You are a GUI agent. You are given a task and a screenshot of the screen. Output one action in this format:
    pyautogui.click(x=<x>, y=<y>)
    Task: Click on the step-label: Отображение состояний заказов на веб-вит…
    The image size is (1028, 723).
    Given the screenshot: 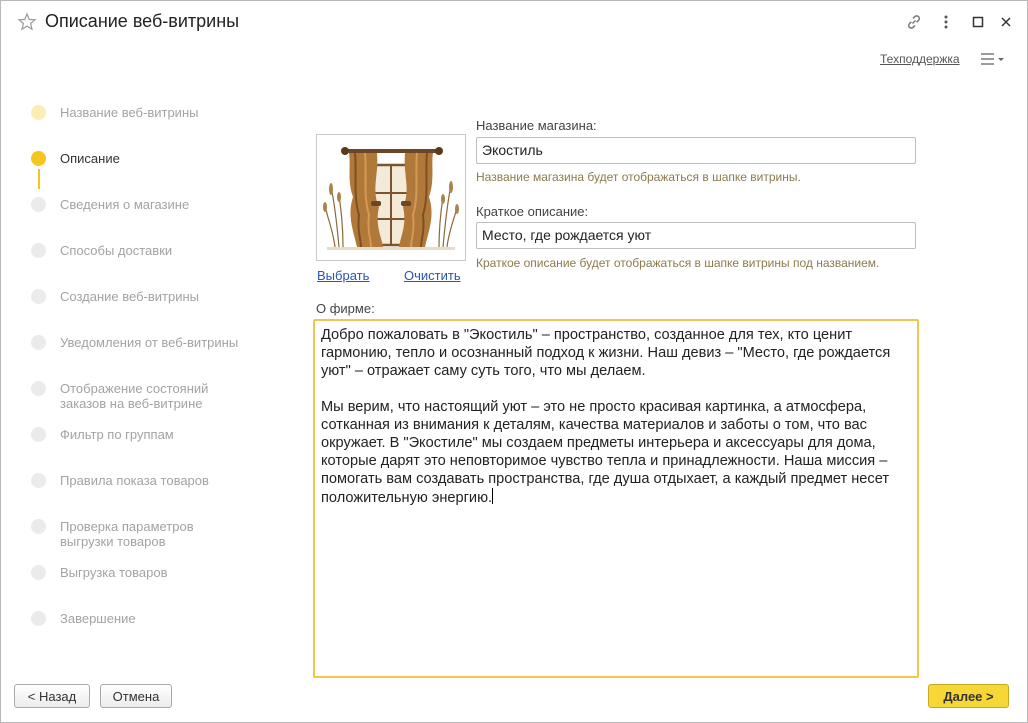 What is the action you would take?
    pyautogui.click(x=134, y=396)
    